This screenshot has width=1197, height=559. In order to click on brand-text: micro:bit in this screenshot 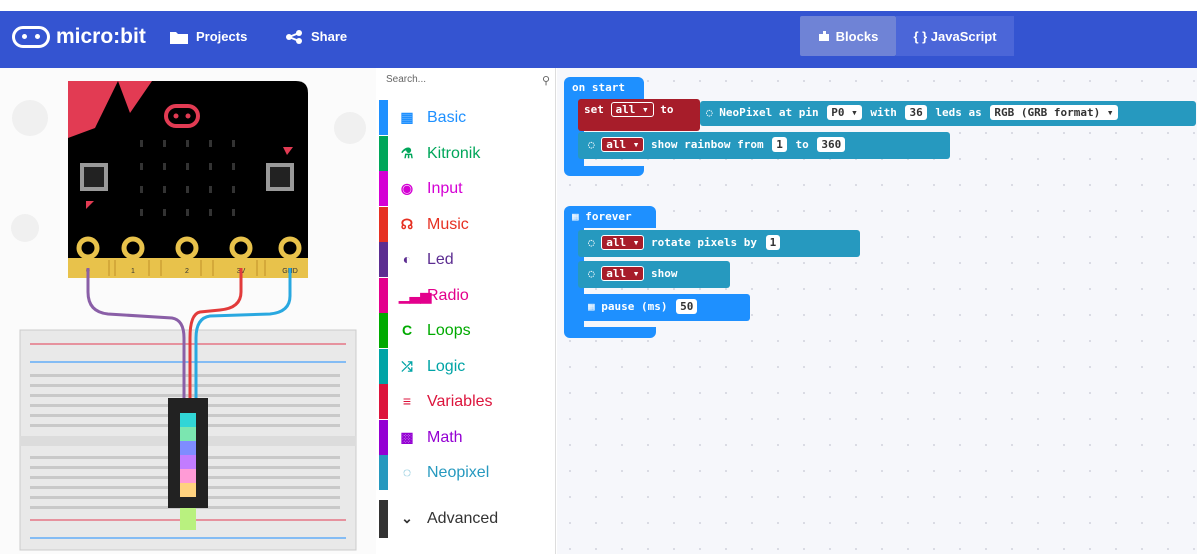, I will do `click(101, 36)`.